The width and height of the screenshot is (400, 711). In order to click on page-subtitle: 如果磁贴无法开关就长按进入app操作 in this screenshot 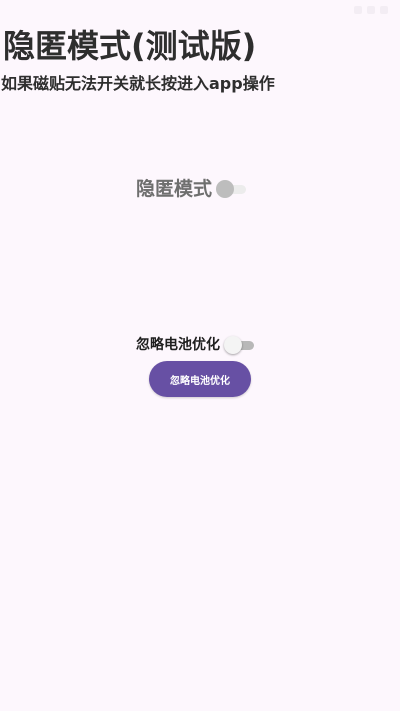, I will do `click(138, 83)`.